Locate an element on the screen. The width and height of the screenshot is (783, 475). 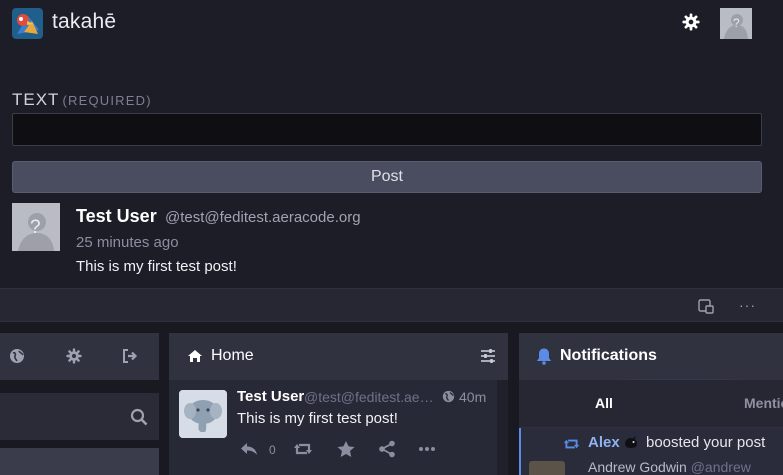
reply-icon is located at coordinates (249, 449).